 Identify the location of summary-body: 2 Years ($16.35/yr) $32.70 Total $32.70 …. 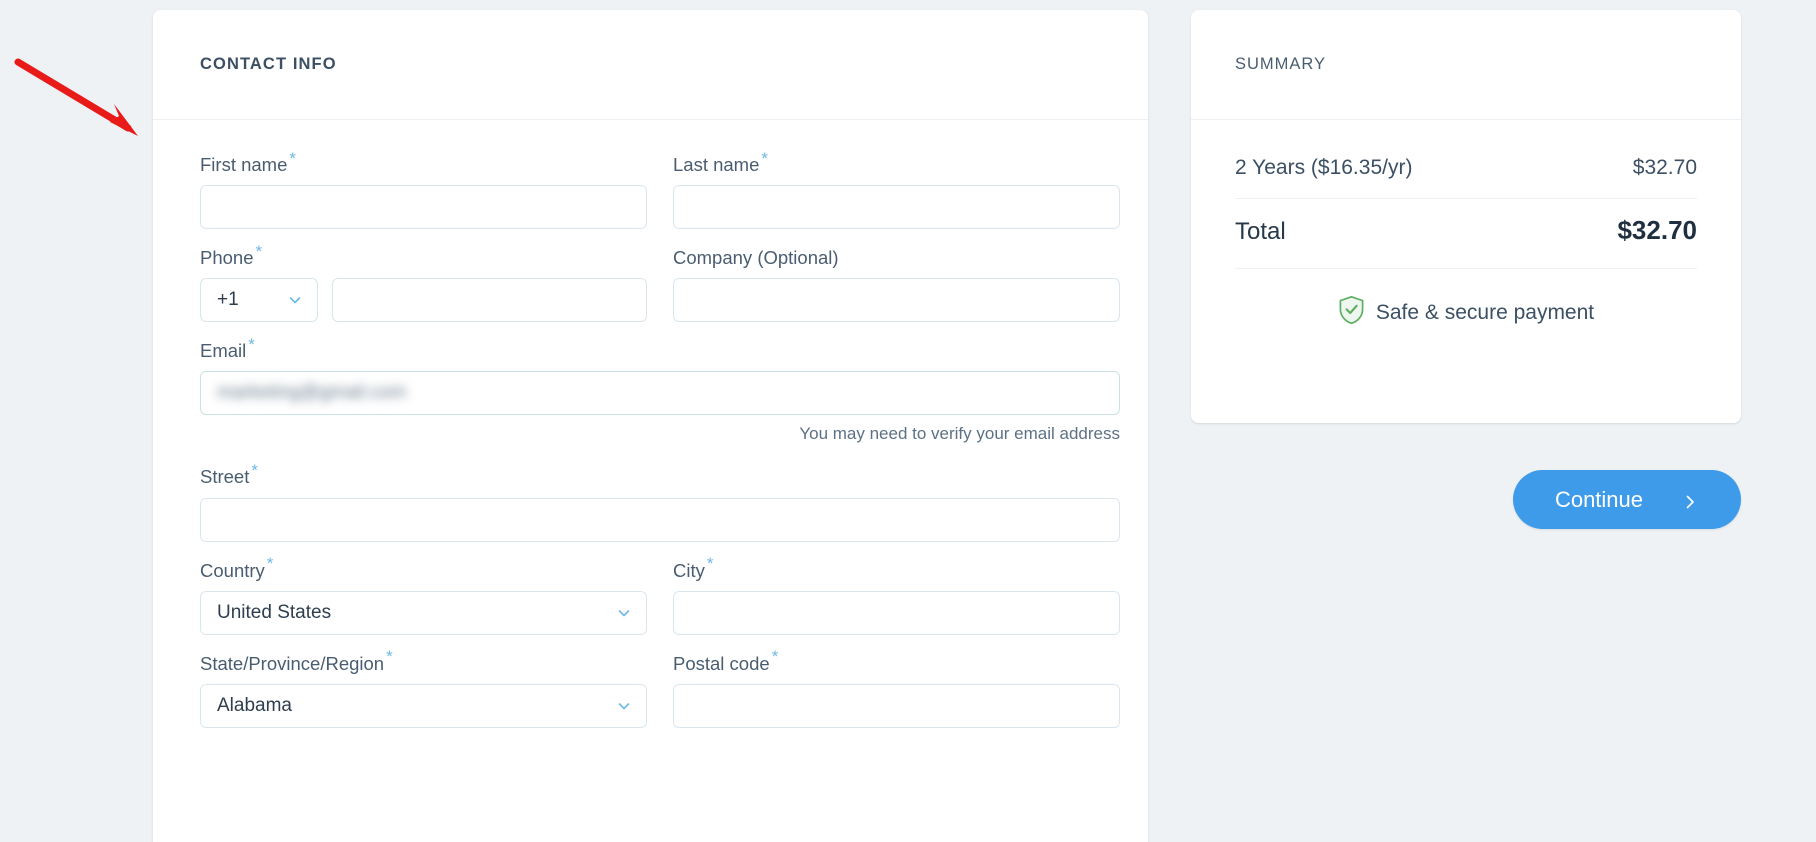
(1466, 225).